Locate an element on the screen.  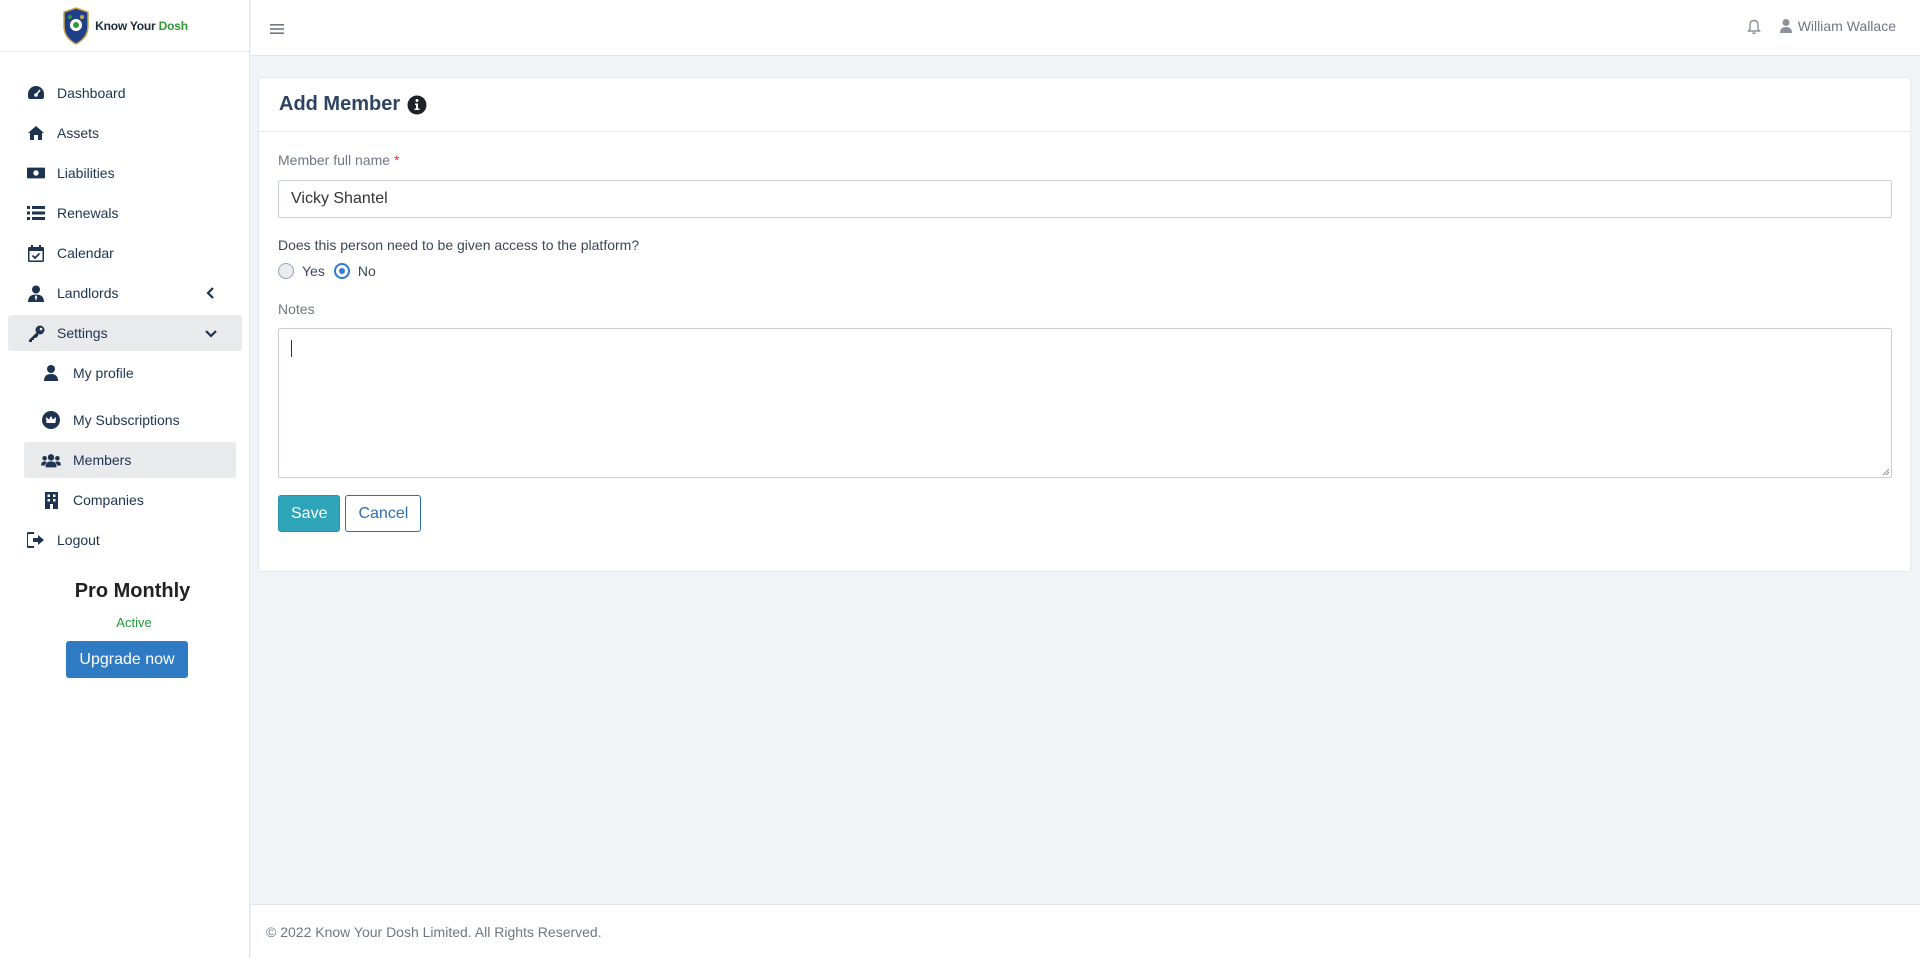
page-title: Add Member is located at coordinates (340, 104).